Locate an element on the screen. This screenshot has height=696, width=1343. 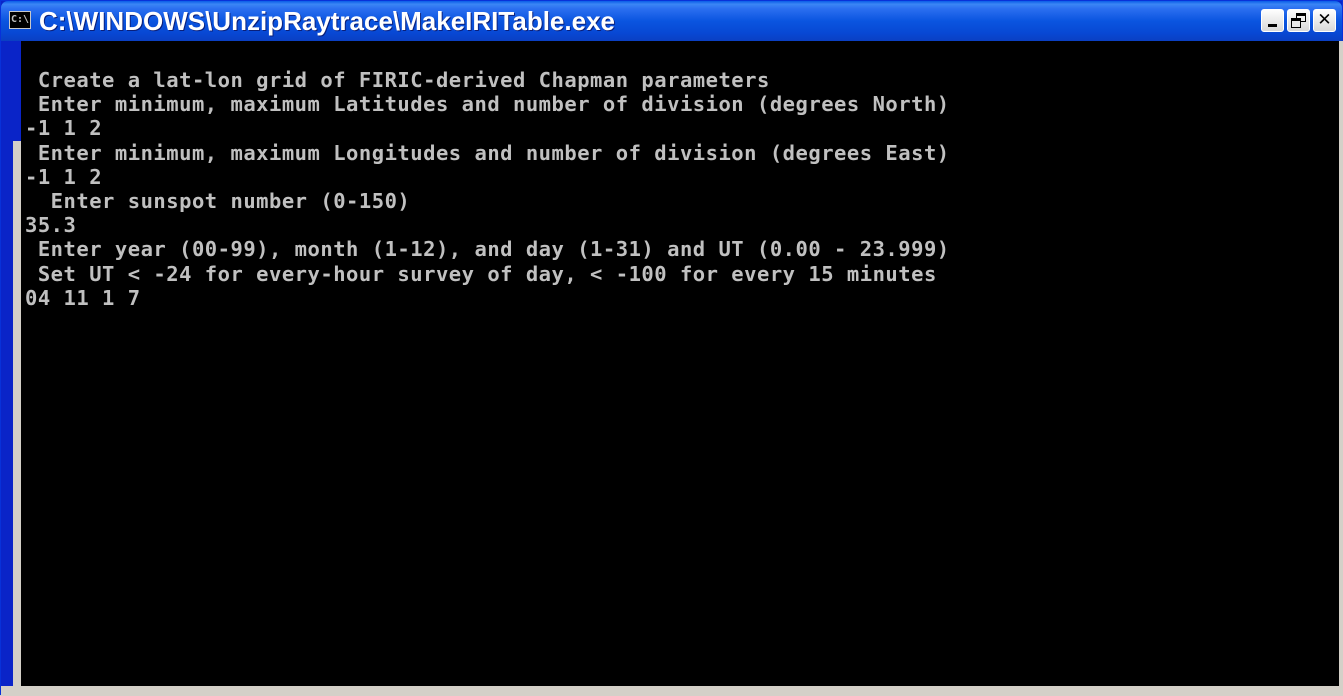
minimize-icon is located at coordinates (1272, 25).